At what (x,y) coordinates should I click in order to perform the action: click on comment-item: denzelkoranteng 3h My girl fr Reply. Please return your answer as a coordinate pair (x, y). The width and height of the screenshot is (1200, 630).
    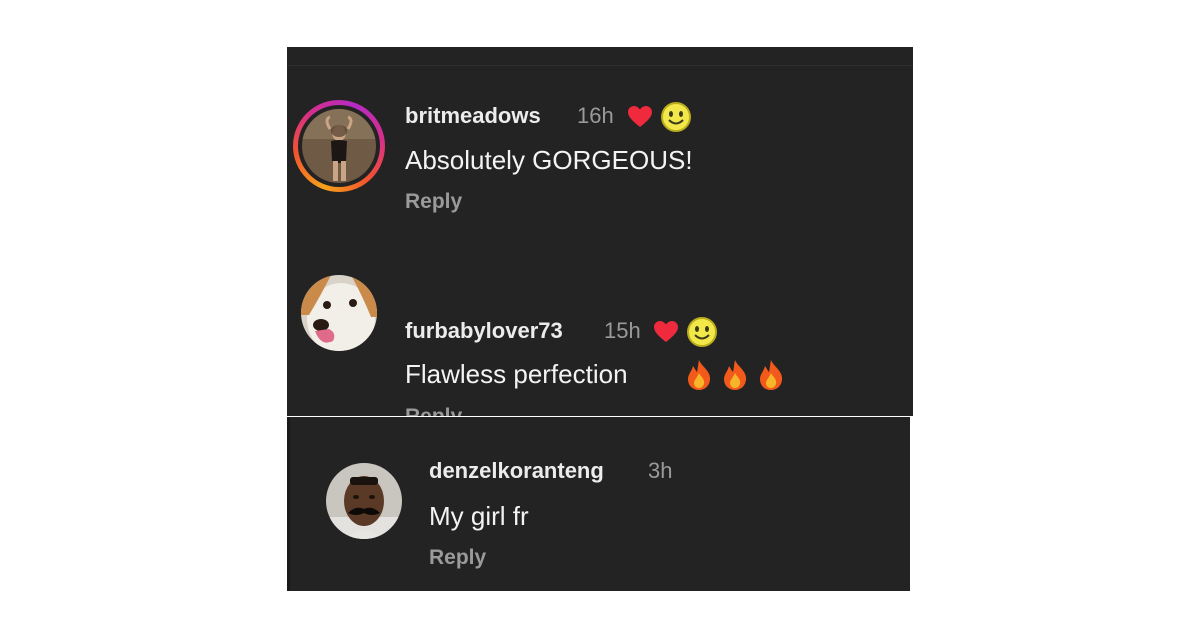
    Looking at the image, I should click on (598, 504).